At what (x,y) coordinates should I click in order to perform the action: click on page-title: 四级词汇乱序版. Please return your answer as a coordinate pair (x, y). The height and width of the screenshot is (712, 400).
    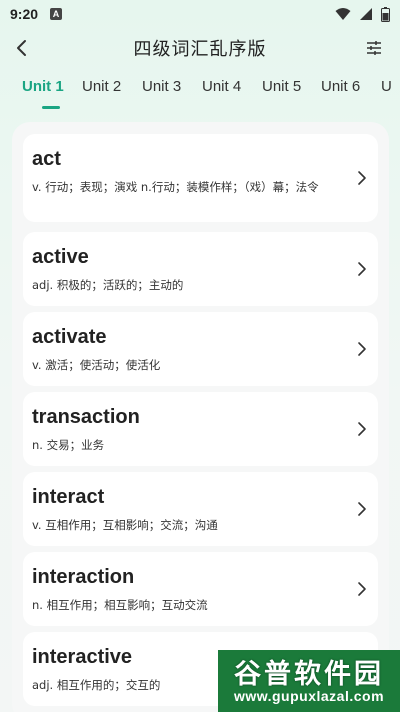
    Looking at the image, I should click on (200, 49).